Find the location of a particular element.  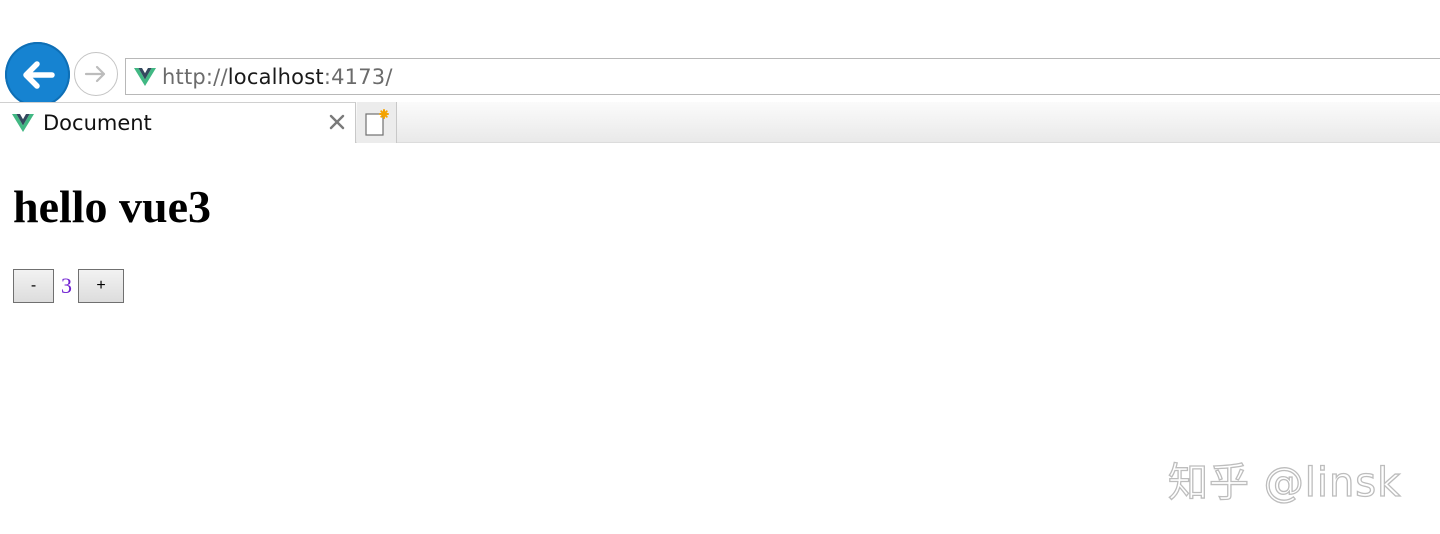

url-port-path: :4173/ is located at coordinates (358, 76).